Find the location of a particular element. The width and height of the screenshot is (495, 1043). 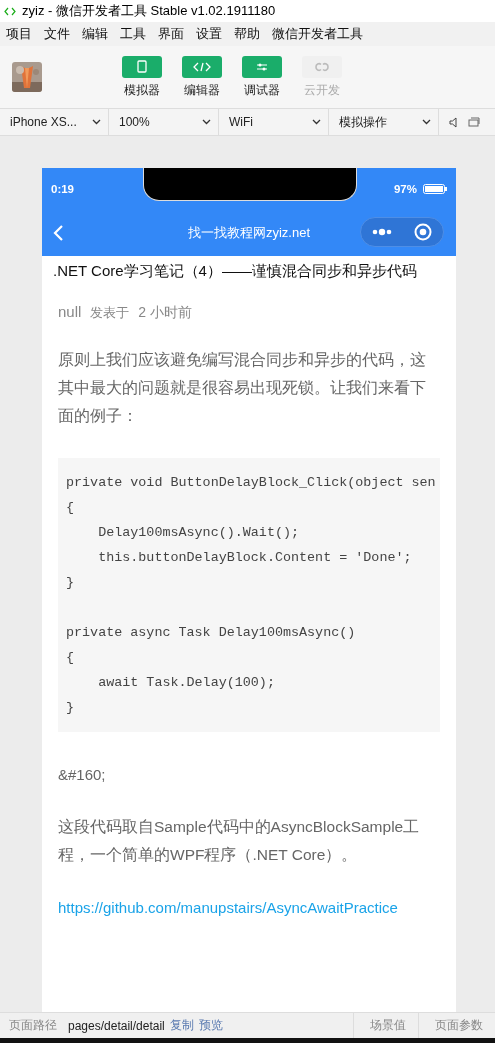

article-paragraph: 原则上我们应该避免编写混合同步和异步的代码，这其中最大的问题就是很容易出现死锁。让我们来看下面的例子： is located at coordinates (242, 388).